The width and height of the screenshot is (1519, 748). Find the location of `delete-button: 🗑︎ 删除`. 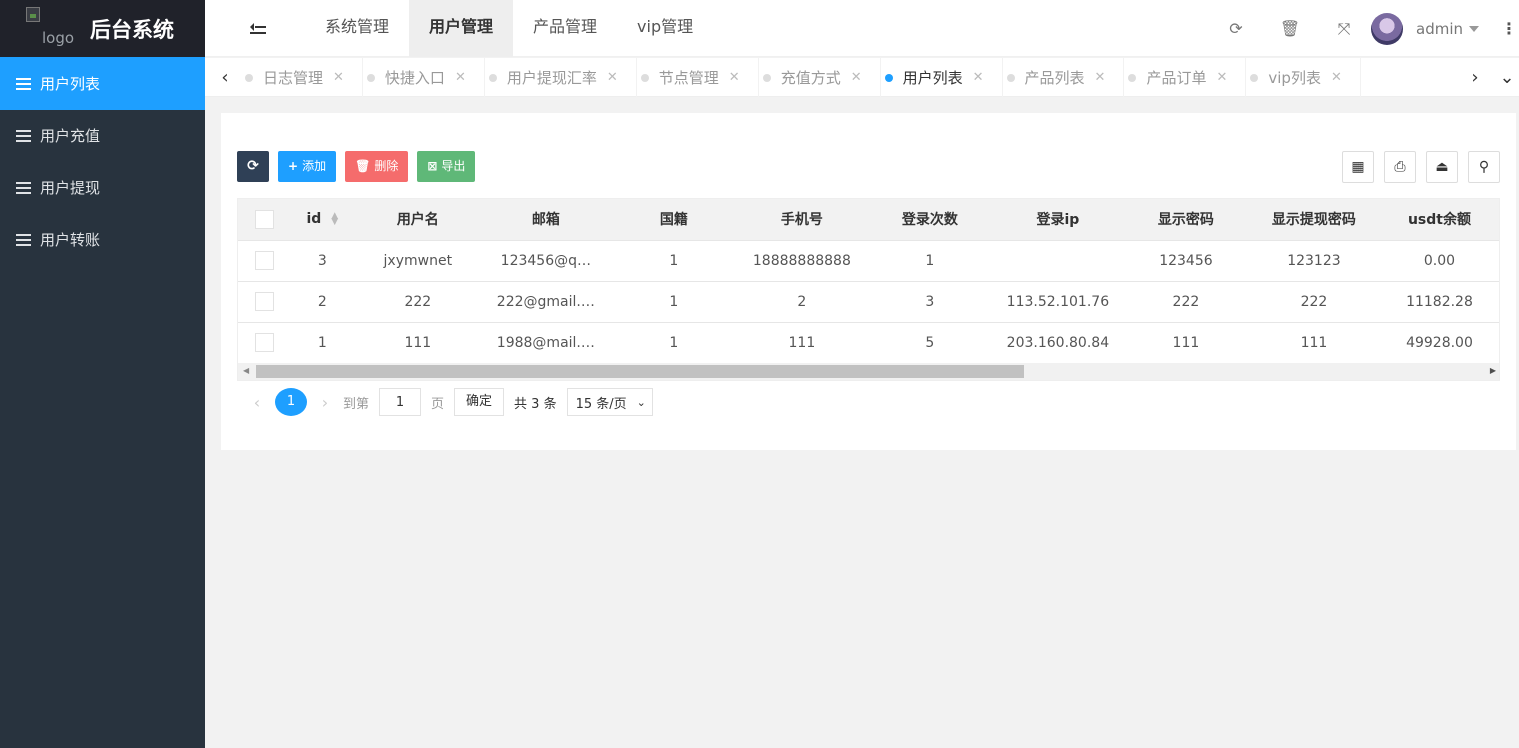

delete-button: 🗑︎ 删除 is located at coordinates (377, 166).